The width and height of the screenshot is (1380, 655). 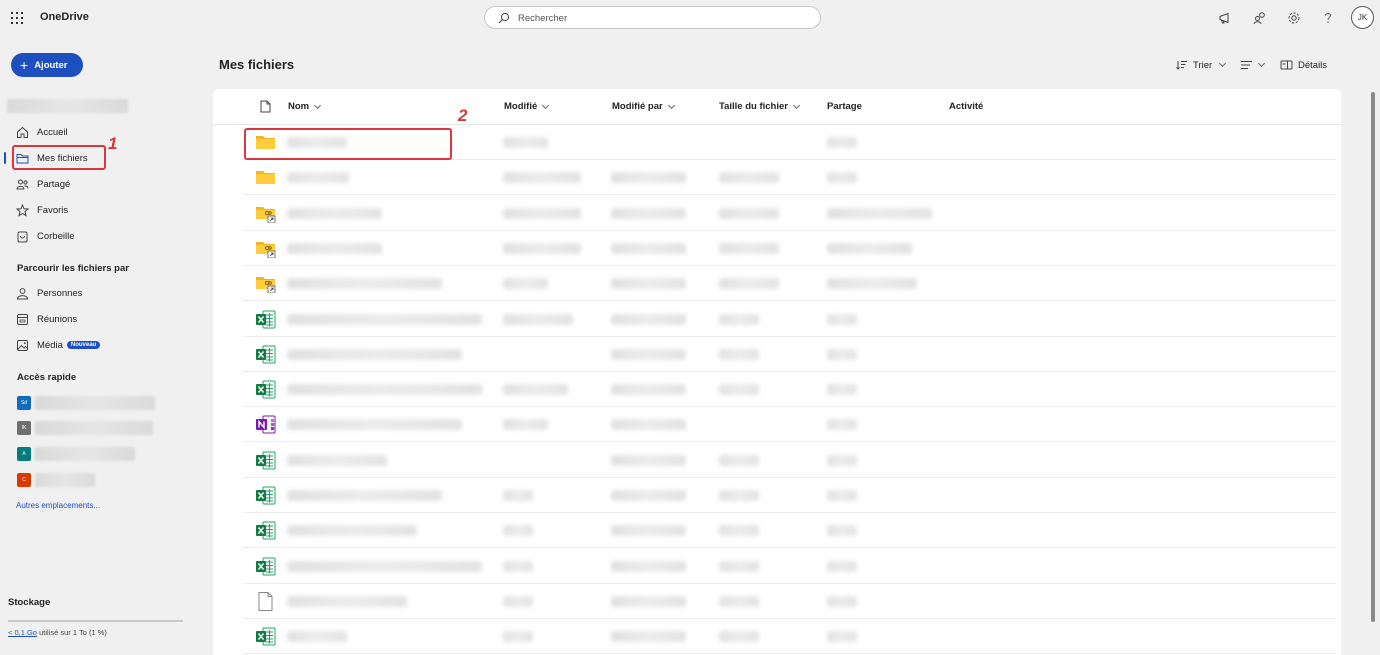 What do you see at coordinates (71, 632) in the screenshot?
I see `storage-total-text: utilisé sur 1 To (1 %)` at bounding box center [71, 632].